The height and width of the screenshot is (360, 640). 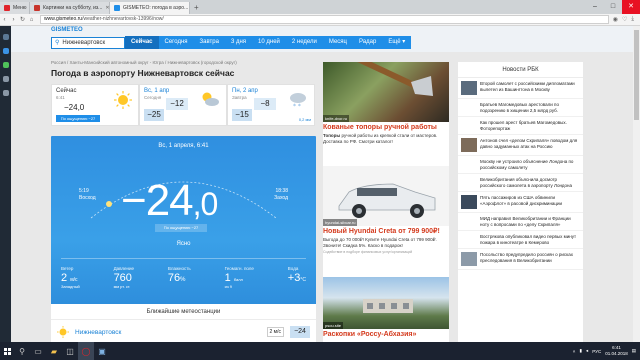 What do you see at coordinates (275, 332) in the screenshot?
I see `station-wind: 2 м/с` at bounding box center [275, 332].